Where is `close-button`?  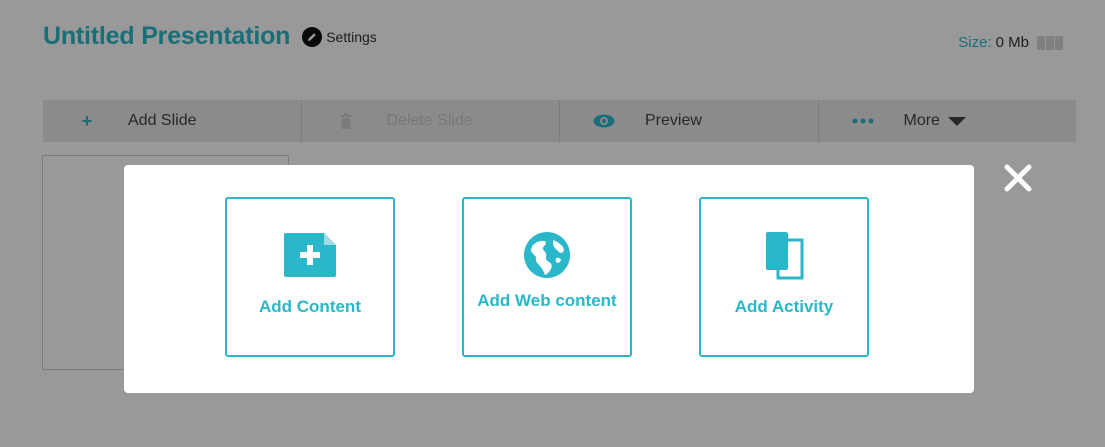
close-button is located at coordinates (1018, 178).